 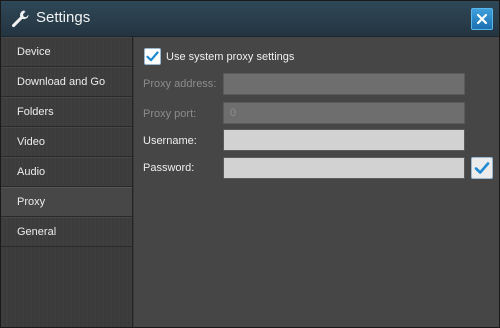 What do you see at coordinates (170, 141) in the screenshot?
I see `username-label: Username:` at bounding box center [170, 141].